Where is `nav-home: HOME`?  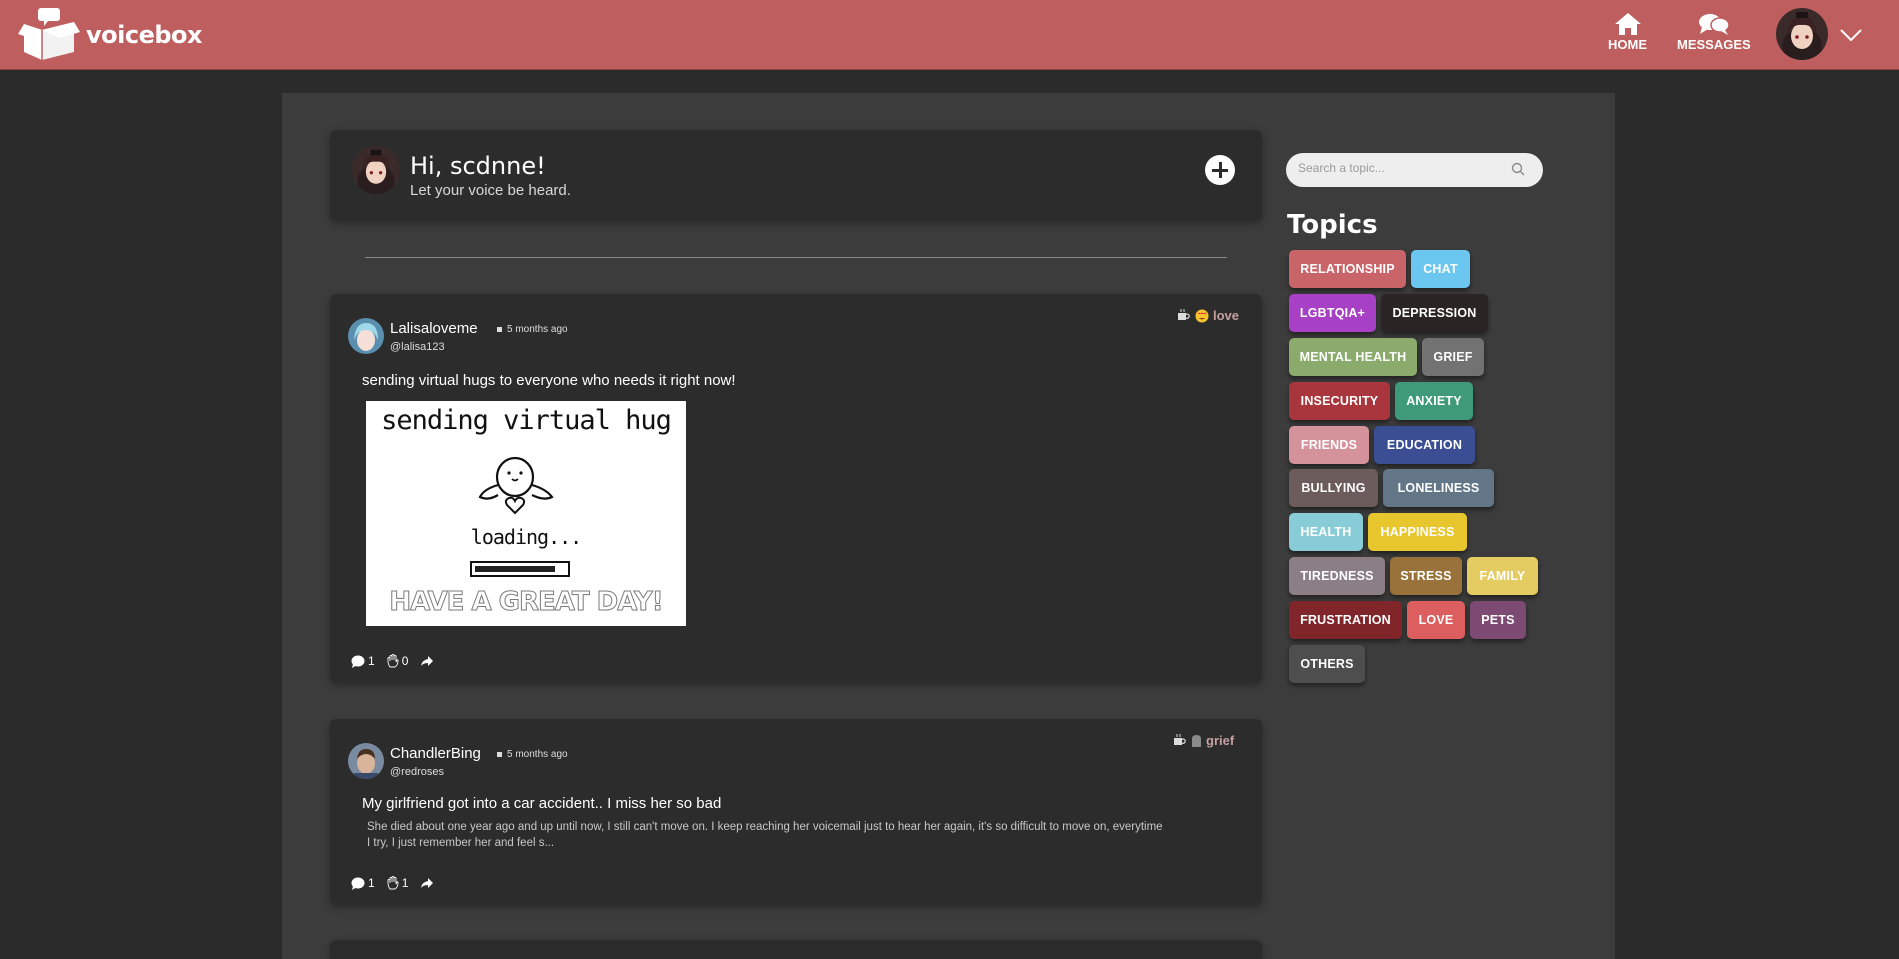
nav-home: HOME is located at coordinates (1627, 32).